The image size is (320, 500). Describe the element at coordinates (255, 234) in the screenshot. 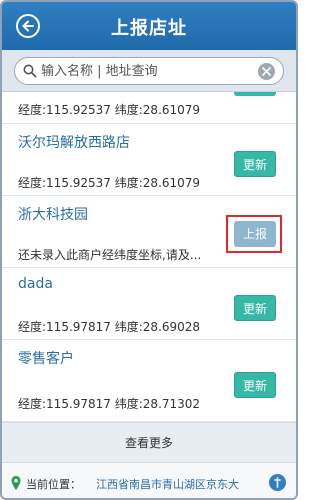

I see `report-button: 上报` at that location.